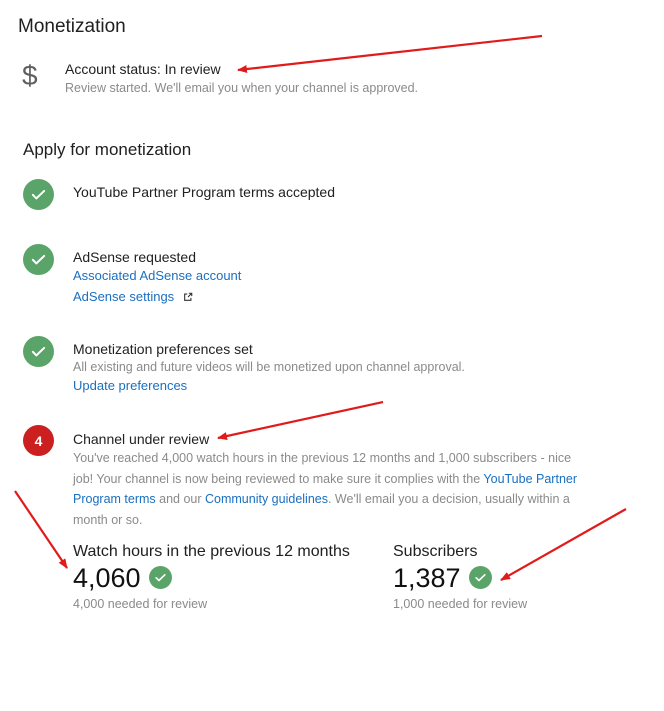 This screenshot has height=711, width=664. What do you see at coordinates (211, 551) in the screenshot?
I see `watch-hours-label: Watch hours in the previous 12 months` at bounding box center [211, 551].